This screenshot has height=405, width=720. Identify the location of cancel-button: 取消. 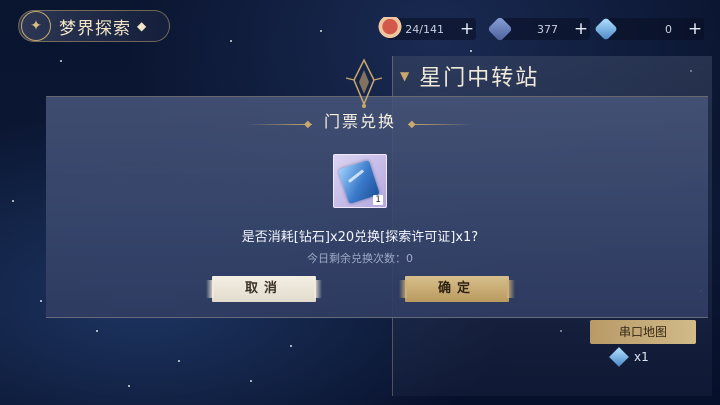
(264, 289).